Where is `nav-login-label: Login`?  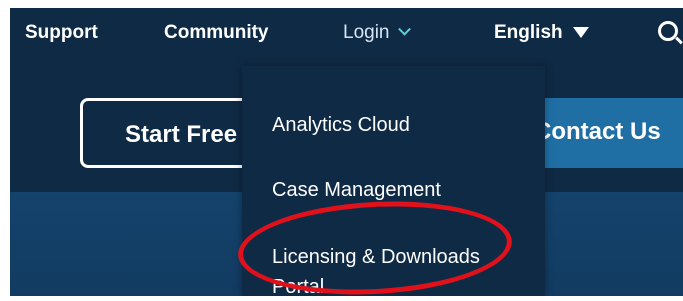
nav-login-label: Login is located at coordinates (366, 32).